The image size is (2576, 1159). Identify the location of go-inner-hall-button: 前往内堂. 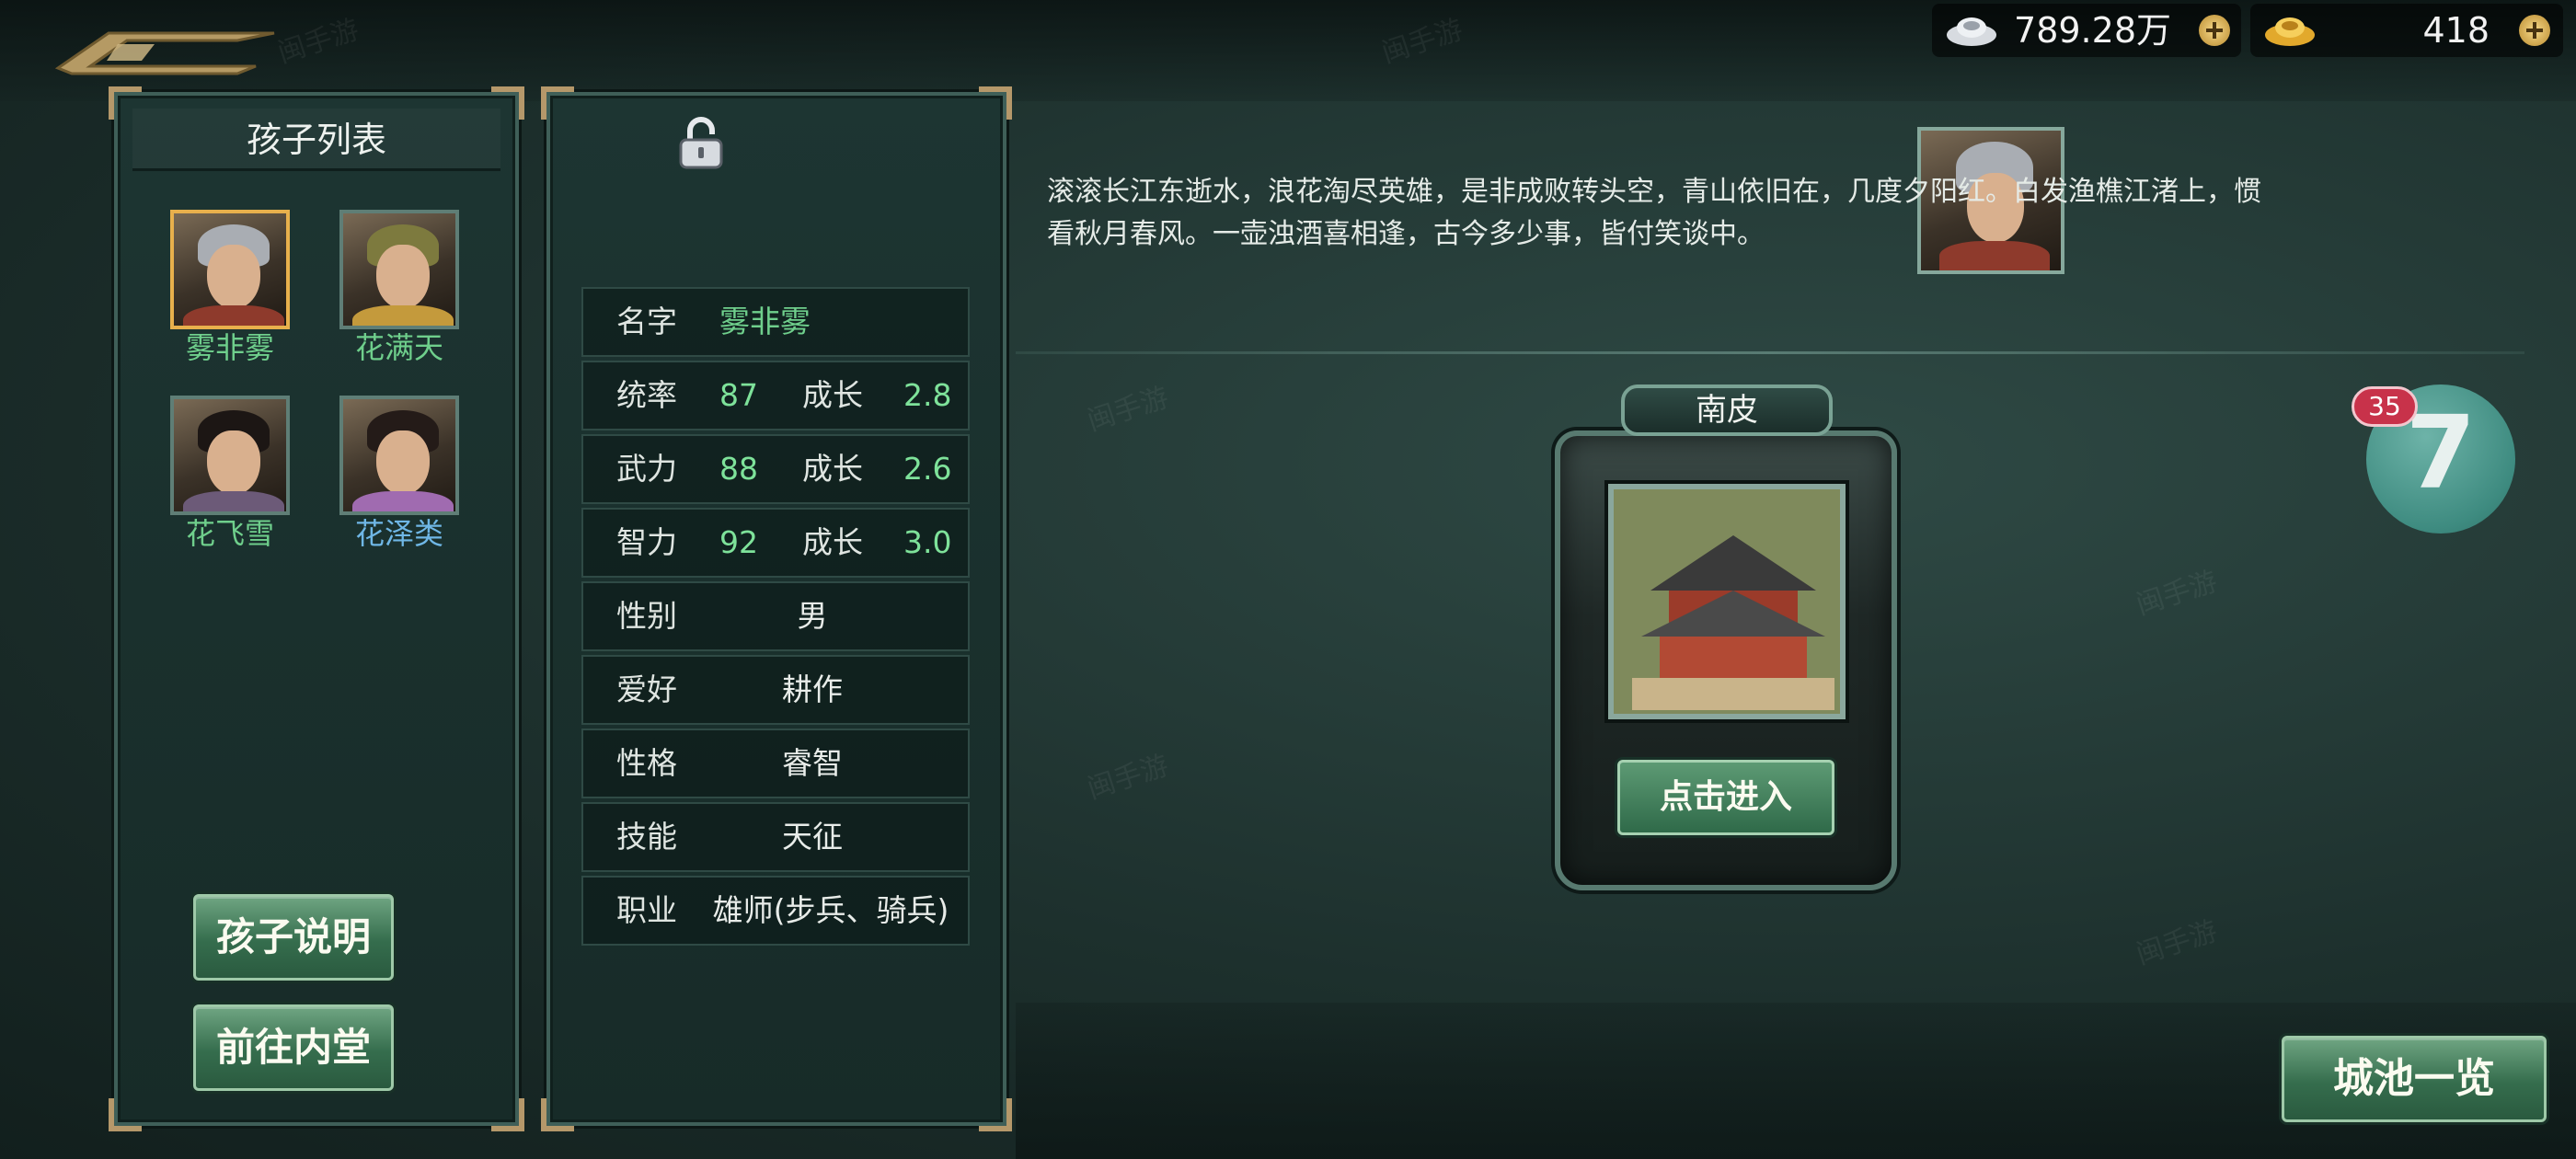
(293, 1047).